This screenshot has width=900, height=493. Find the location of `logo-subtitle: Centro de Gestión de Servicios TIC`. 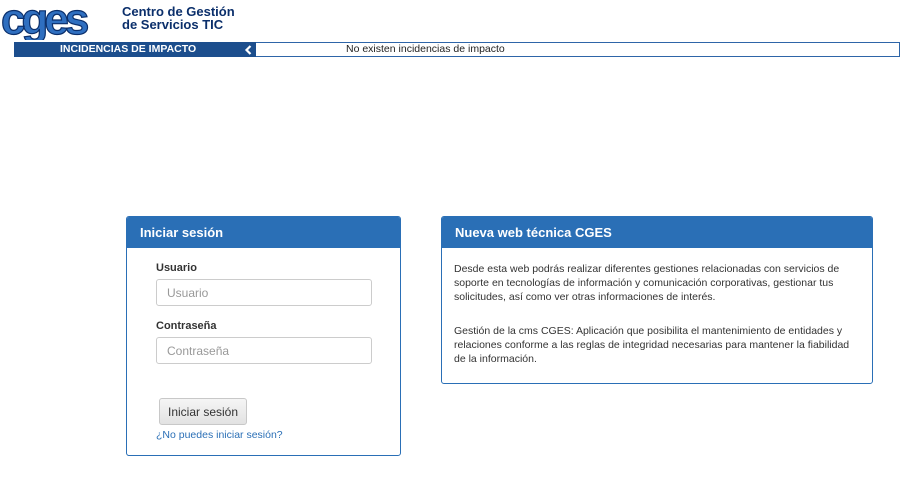

logo-subtitle: Centro de Gestión de Servicios TIC is located at coordinates (178, 18).